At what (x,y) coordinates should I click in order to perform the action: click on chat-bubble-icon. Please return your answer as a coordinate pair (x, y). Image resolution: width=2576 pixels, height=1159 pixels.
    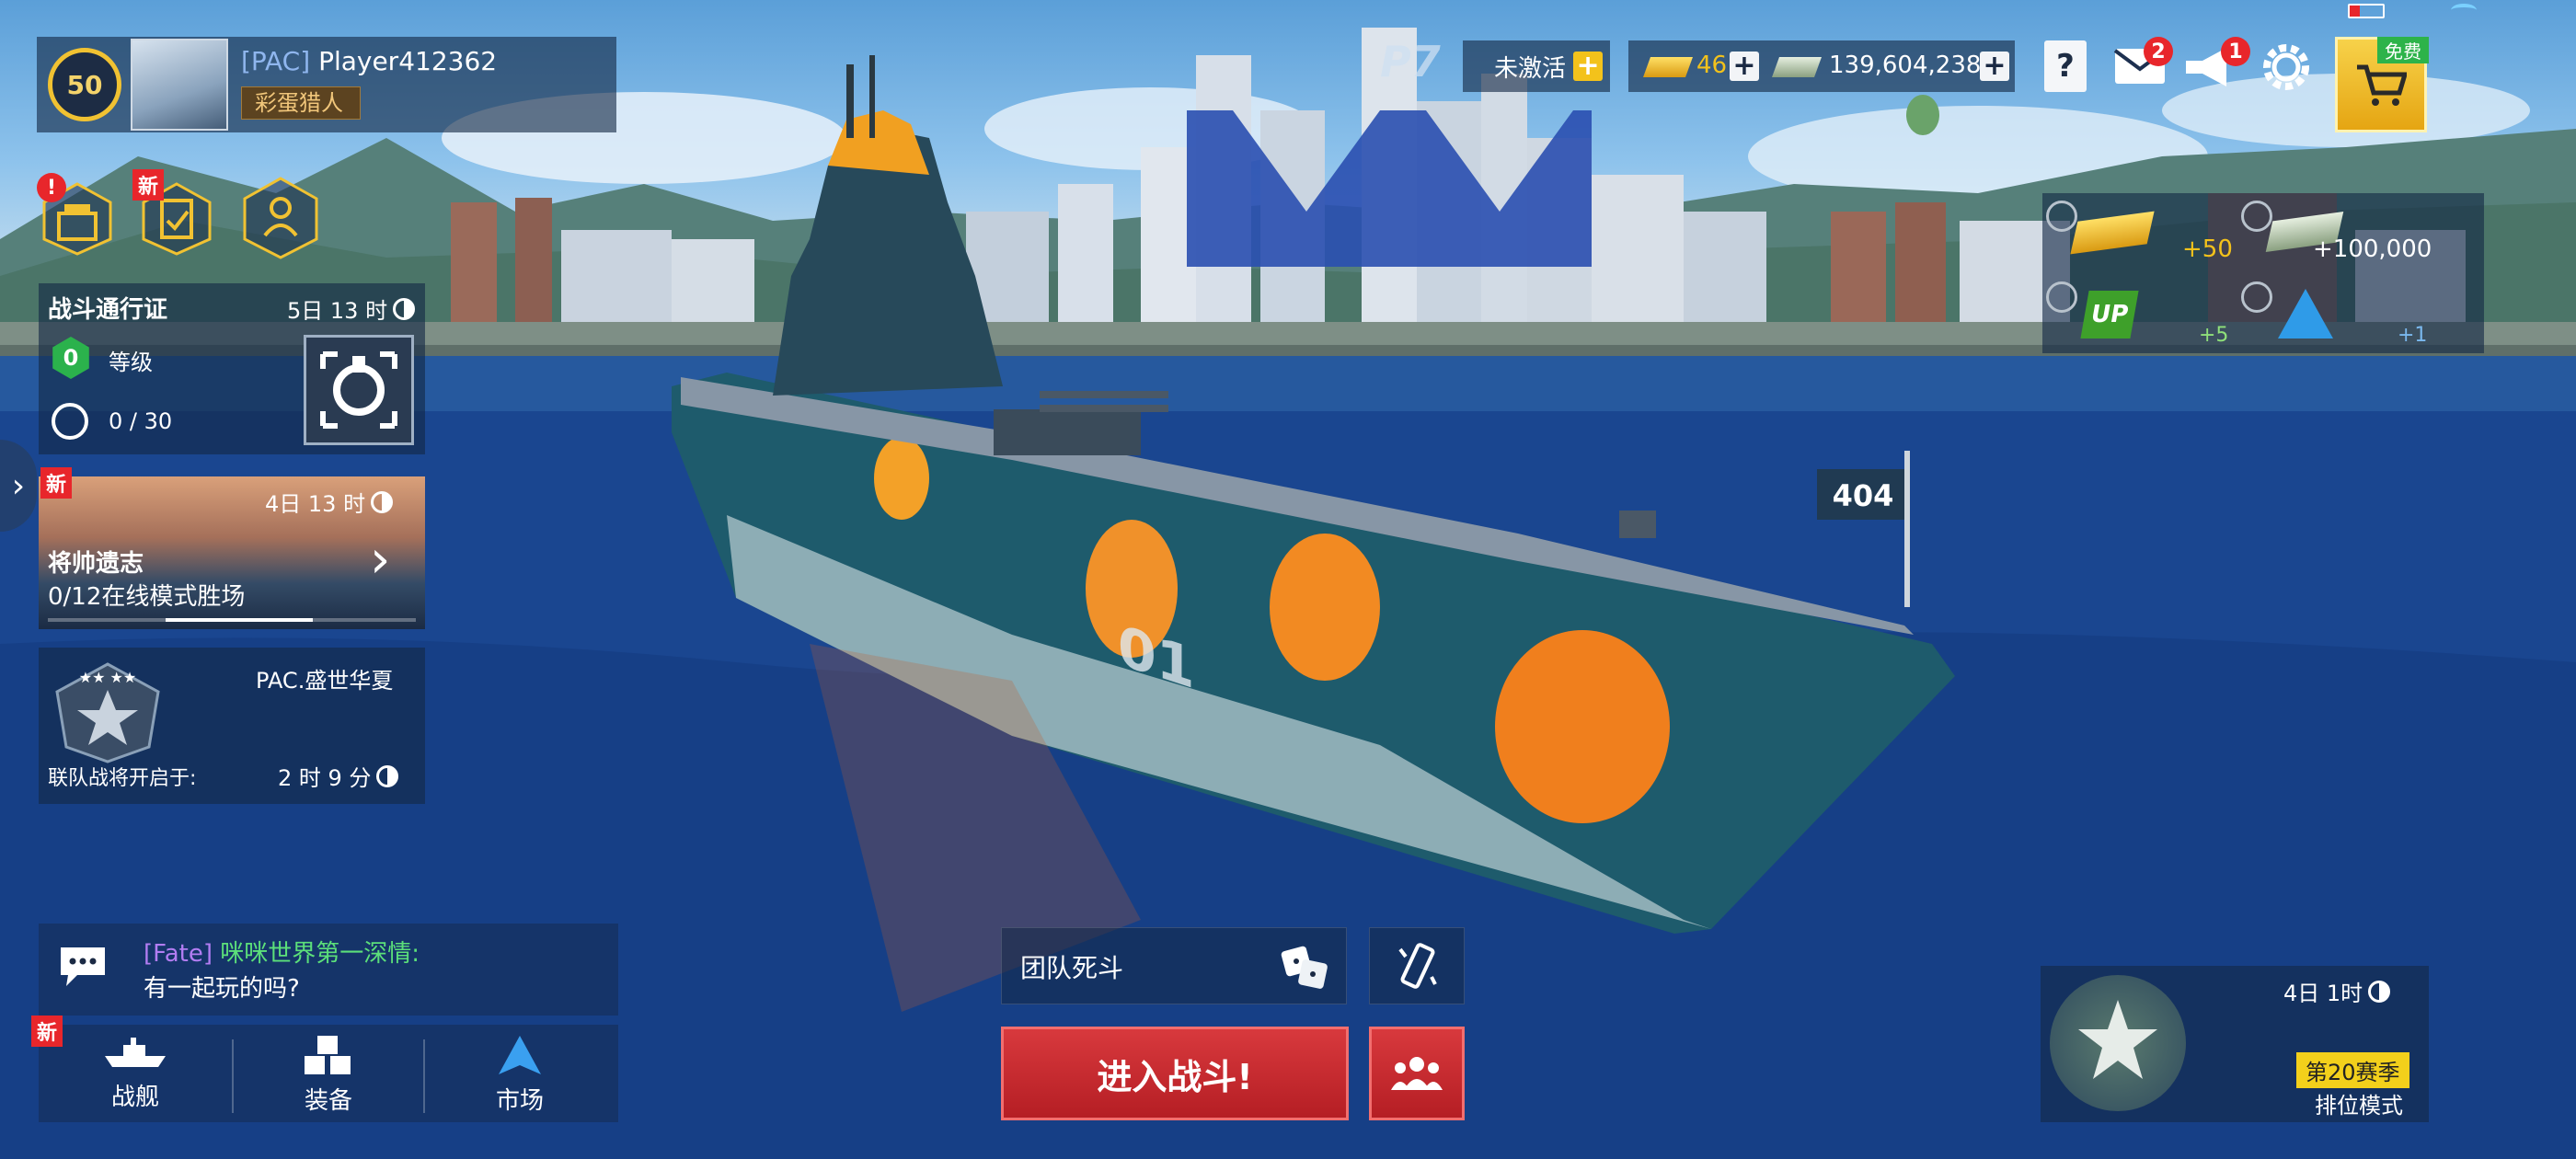
    Looking at the image, I should click on (83, 967).